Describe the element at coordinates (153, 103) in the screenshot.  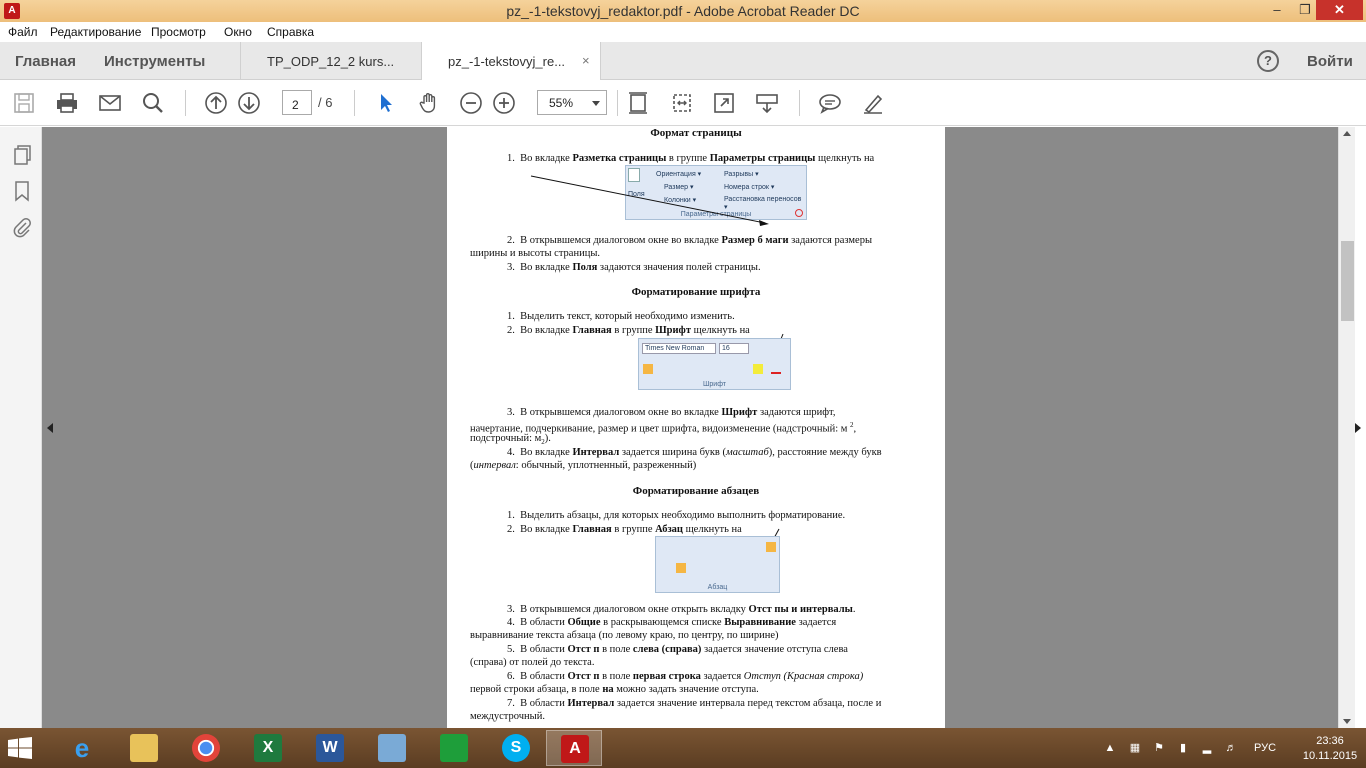
I see `search-icon` at that location.